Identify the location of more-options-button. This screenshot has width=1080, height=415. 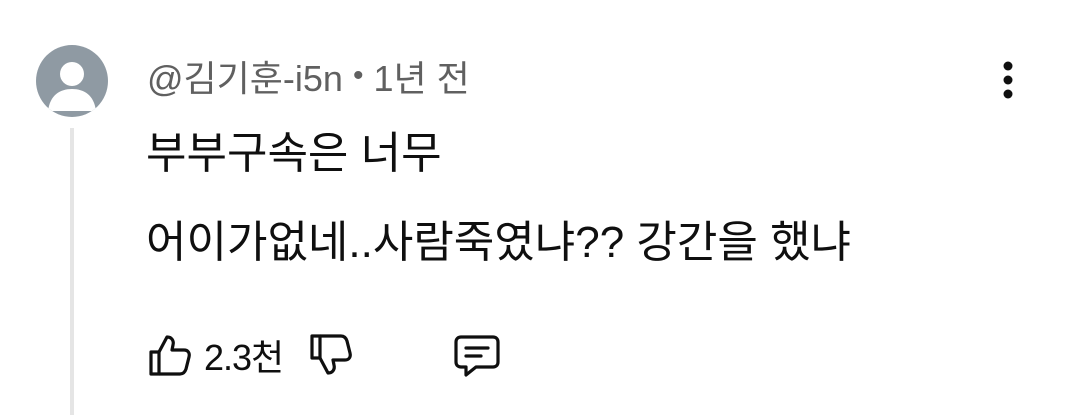
(1008, 80).